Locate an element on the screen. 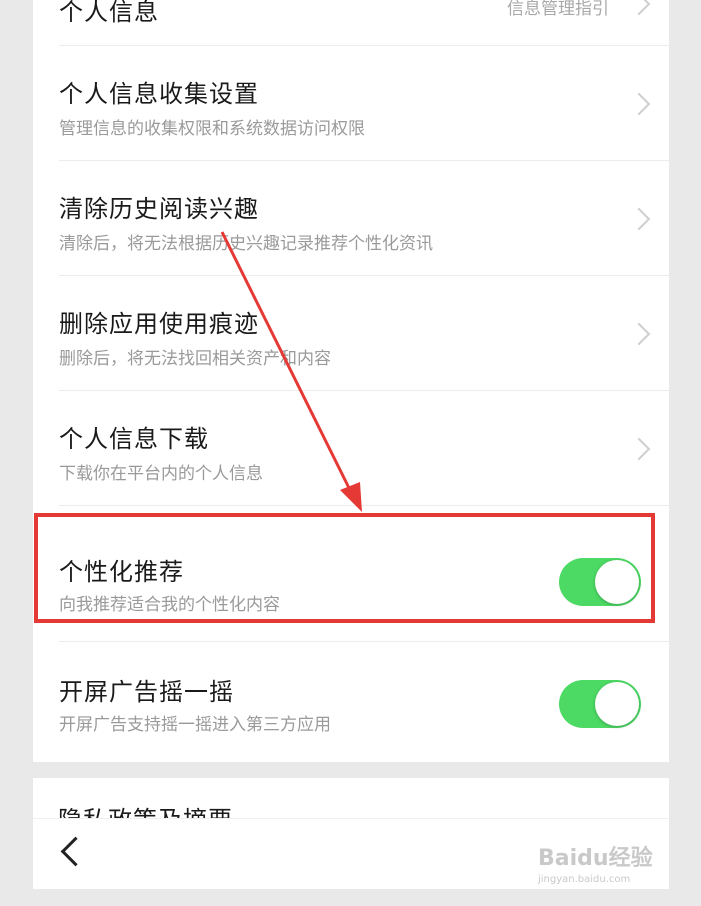 This screenshot has height=906, width=701. watermark-sub: jingyan.baidu.com is located at coordinates (584, 879).